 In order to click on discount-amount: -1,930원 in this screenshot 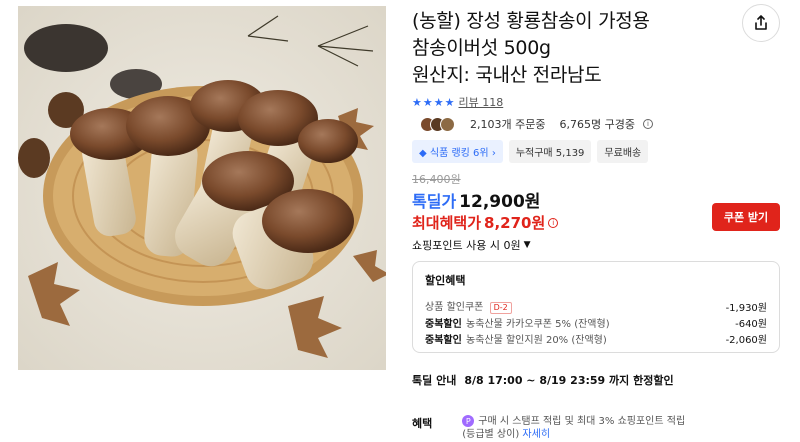, I will do `click(746, 308)`.